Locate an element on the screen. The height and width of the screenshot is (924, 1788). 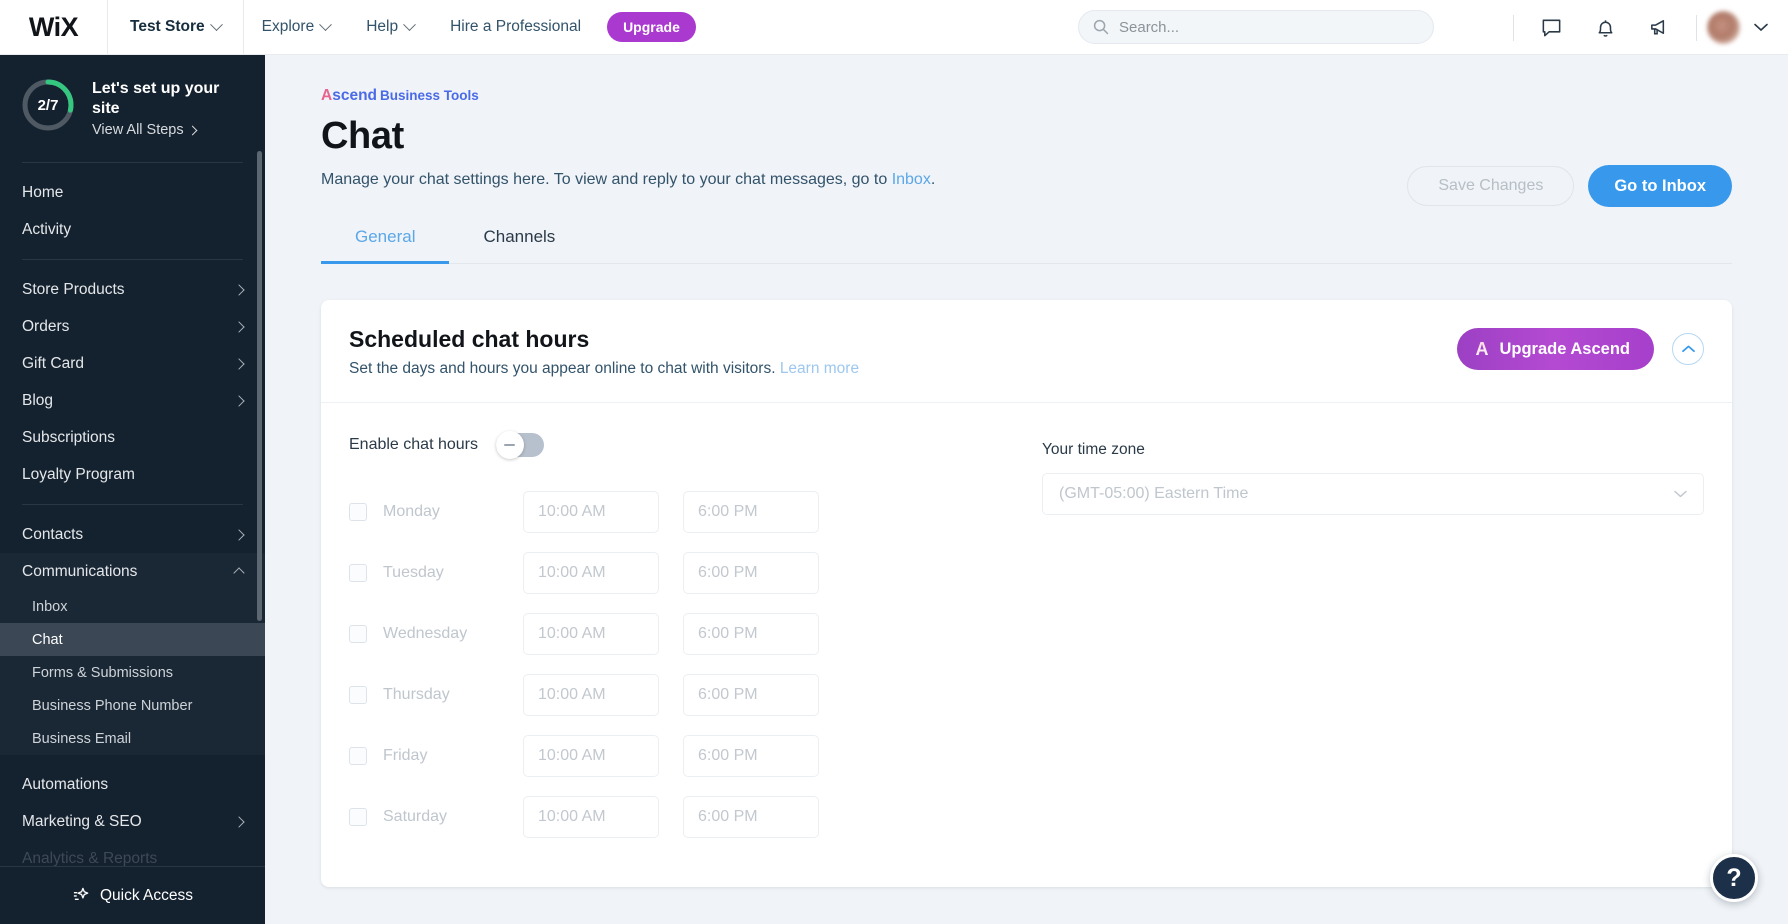
ascend-logo-a: A is located at coordinates (327, 95).